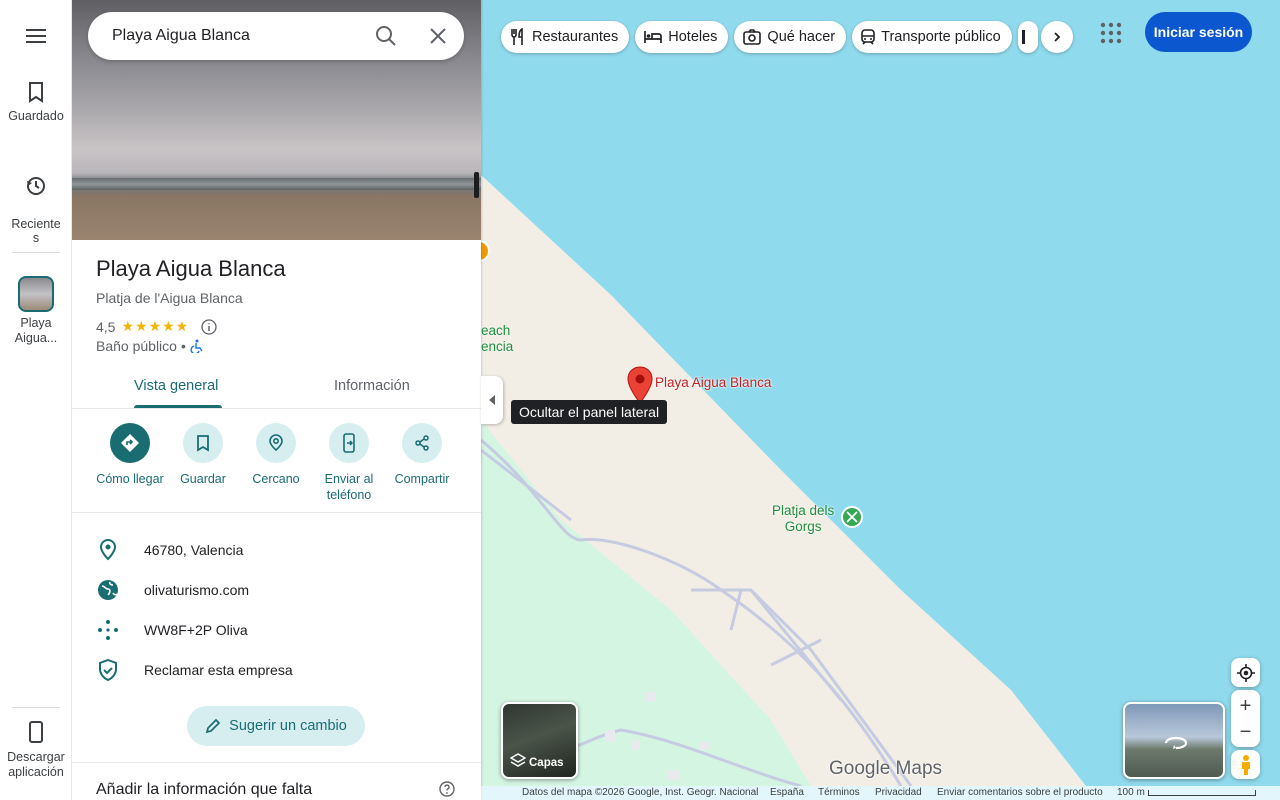 The height and width of the screenshot is (800, 1280). I want to click on signin-button: Iniciar sesión, so click(1198, 32).